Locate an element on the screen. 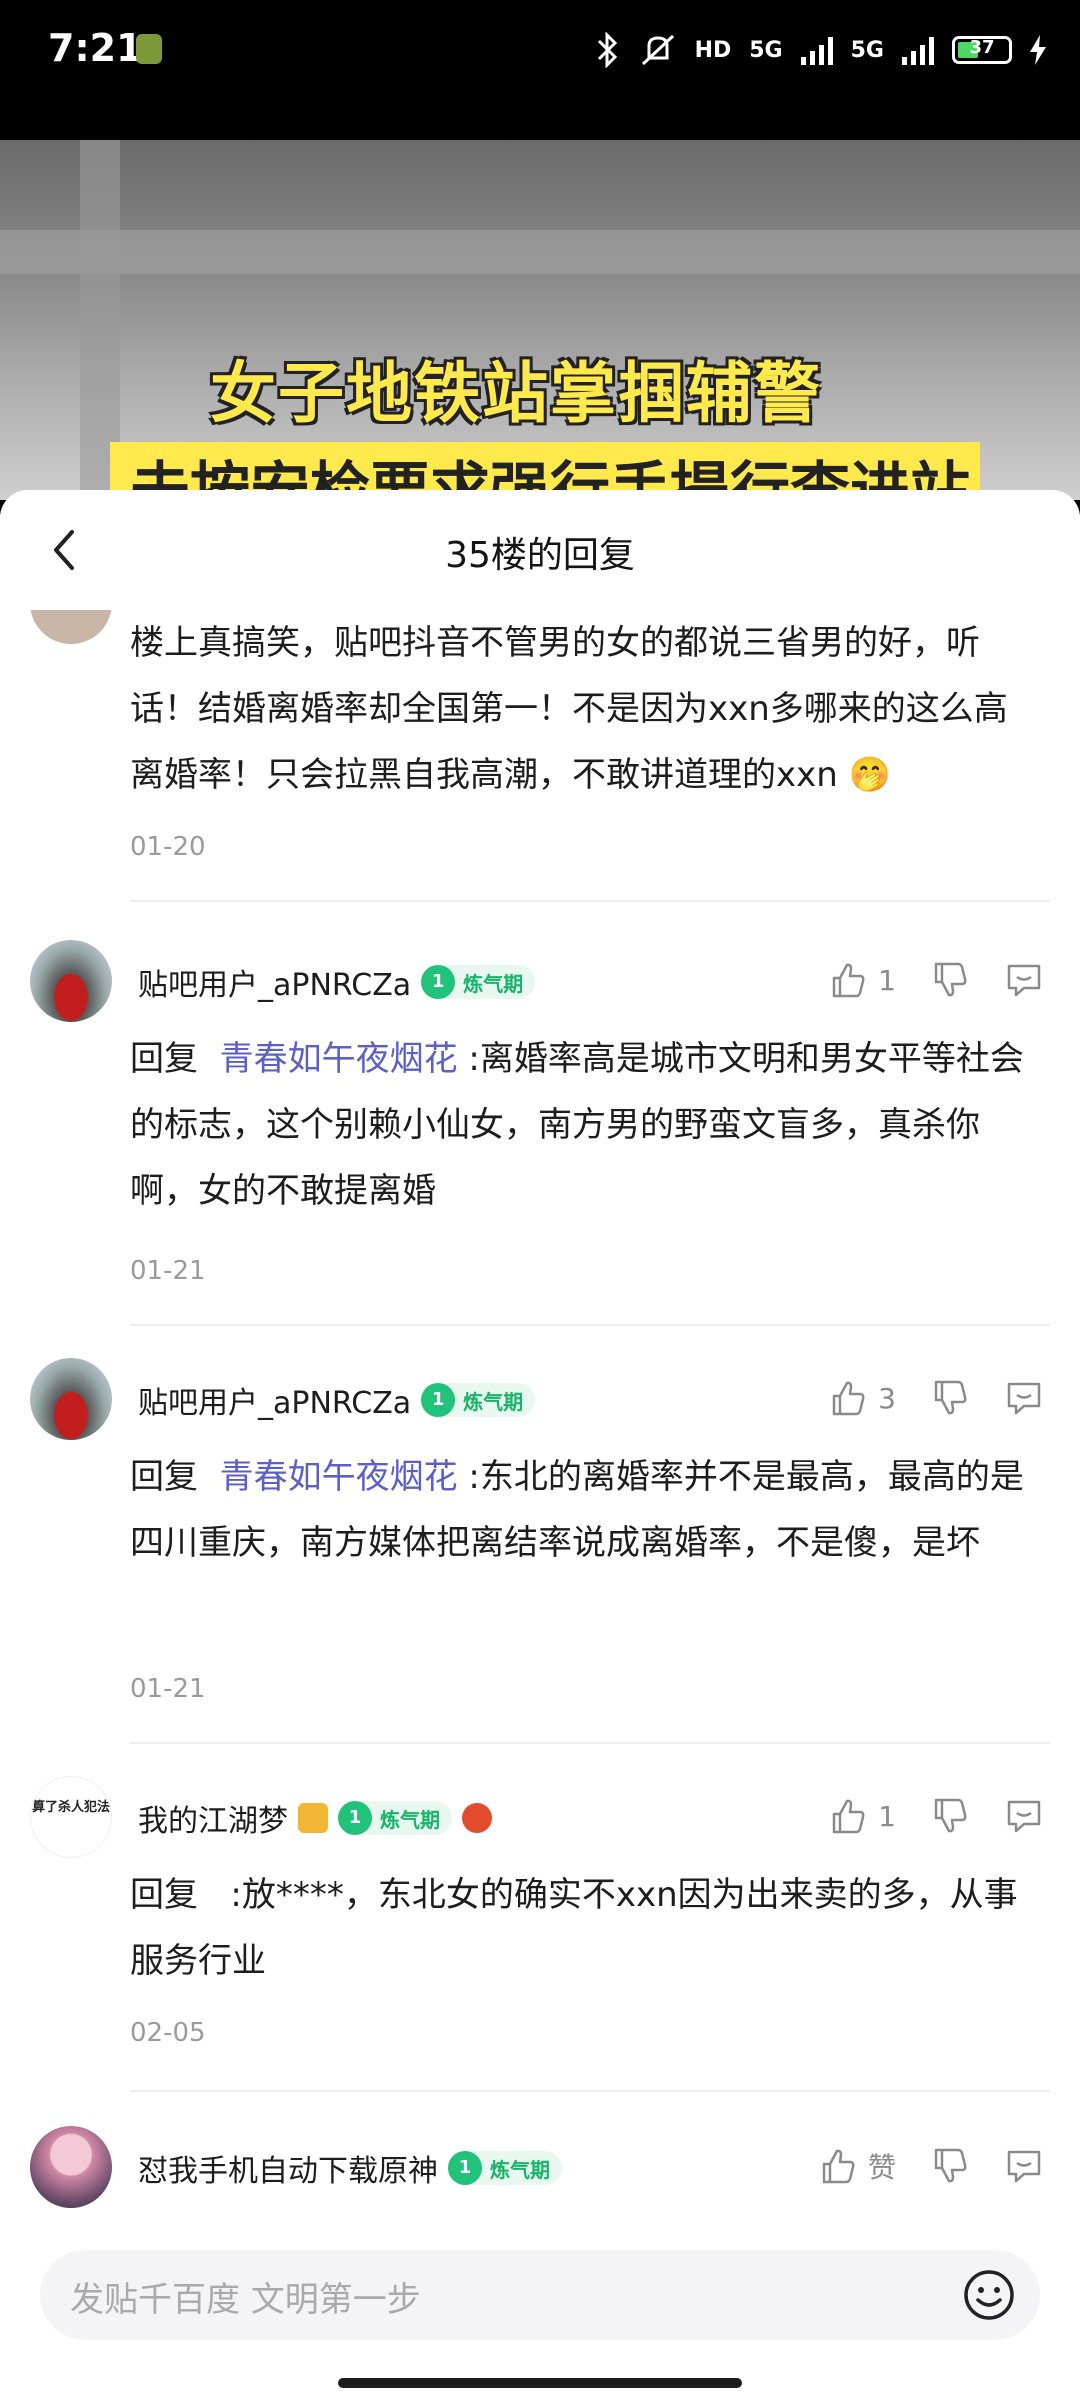 The width and height of the screenshot is (1080, 2400). sheet-title: 35楼的回复 is located at coordinates (540, 555).